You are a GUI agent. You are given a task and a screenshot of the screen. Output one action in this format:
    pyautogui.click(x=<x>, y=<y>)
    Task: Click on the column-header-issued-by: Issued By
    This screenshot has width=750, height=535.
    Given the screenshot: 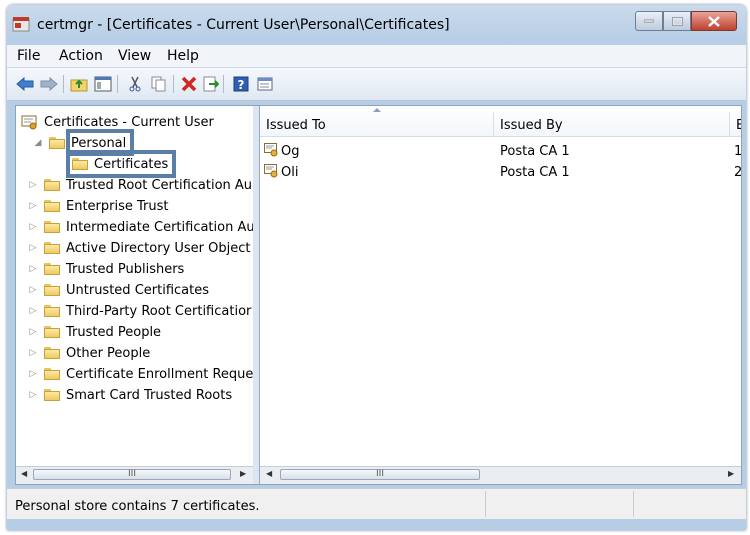 What is the action you would take?
    pyautogui.click(x=612, y=124)
    